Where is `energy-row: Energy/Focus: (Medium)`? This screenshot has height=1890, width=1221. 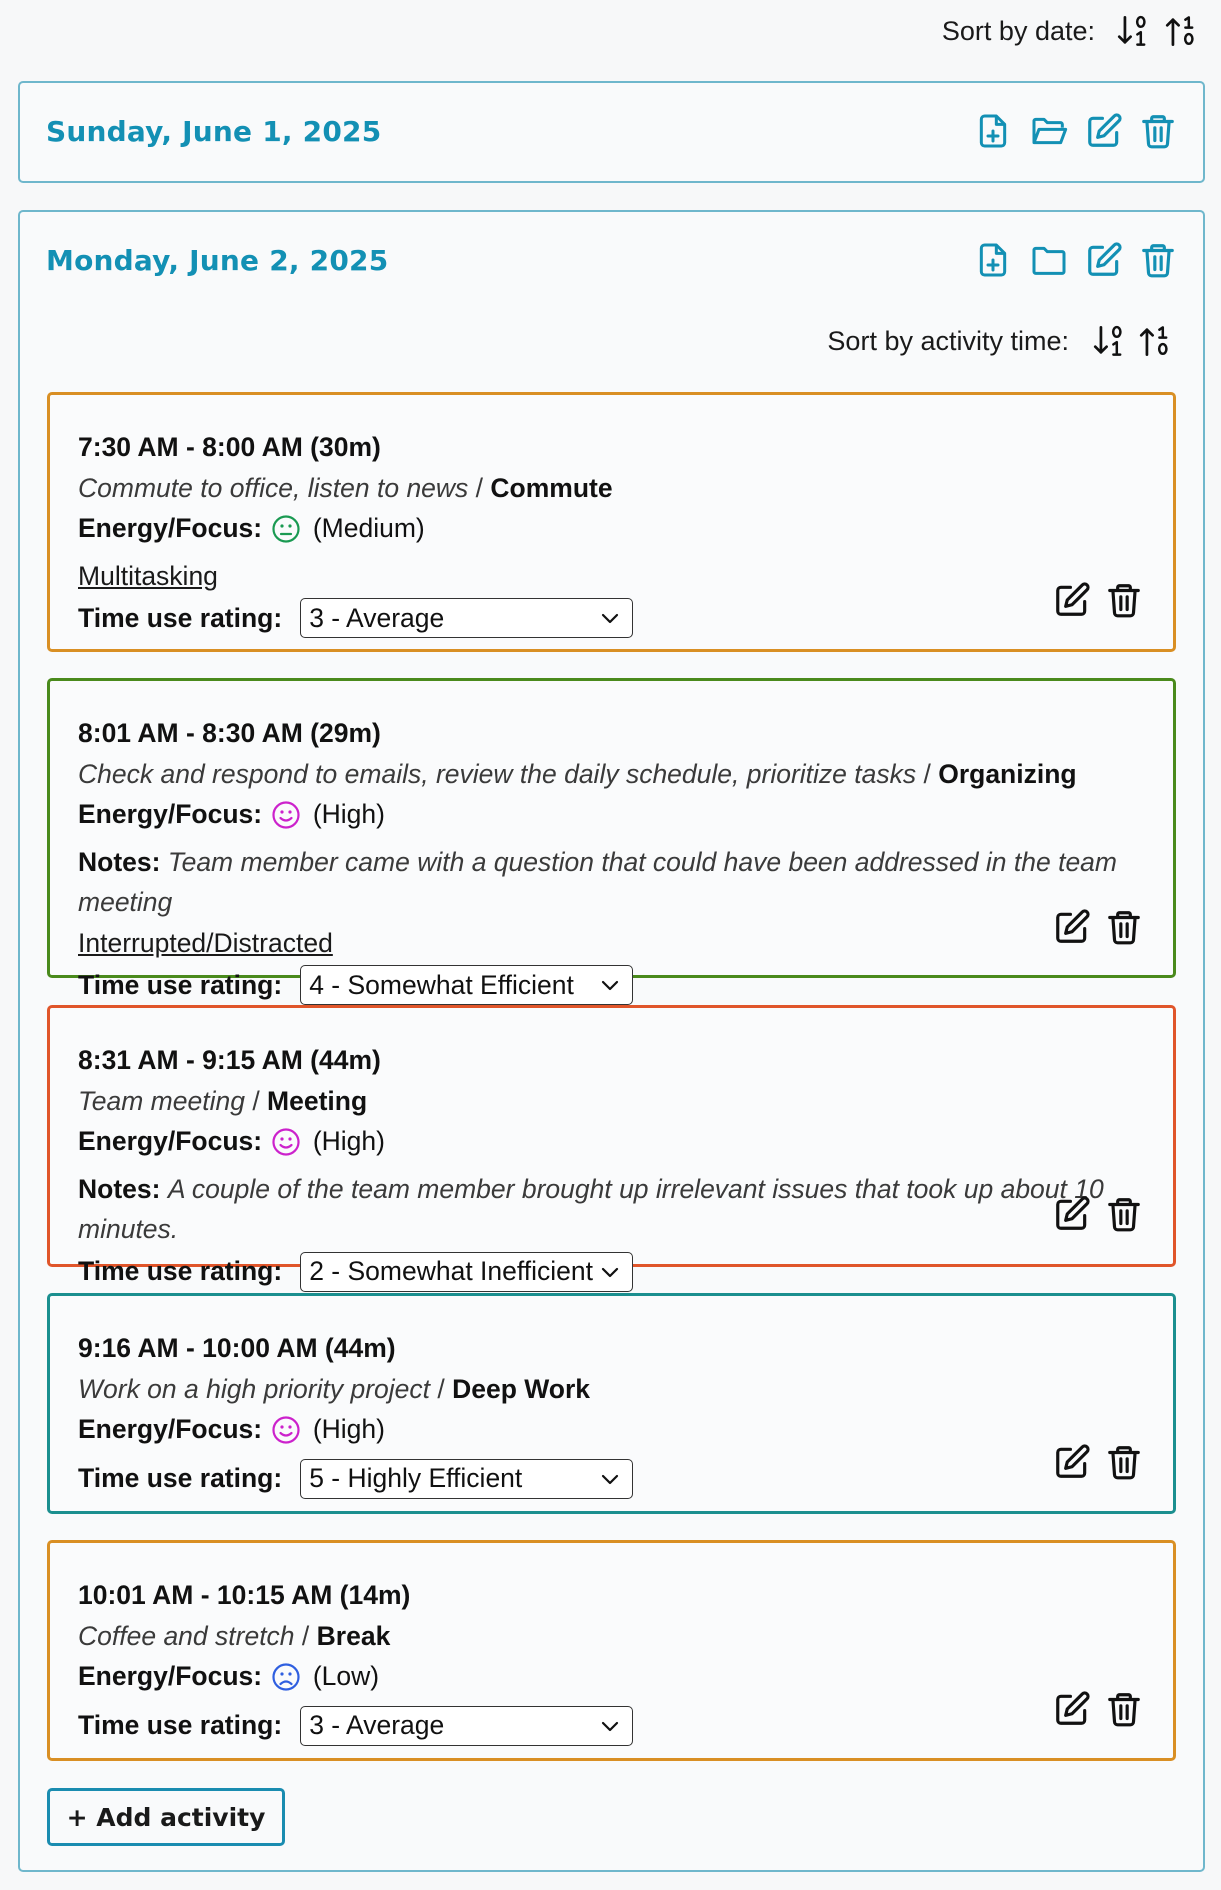 energy-row: Energy/Focus: (Medium) is located at coordinates (611, 532).